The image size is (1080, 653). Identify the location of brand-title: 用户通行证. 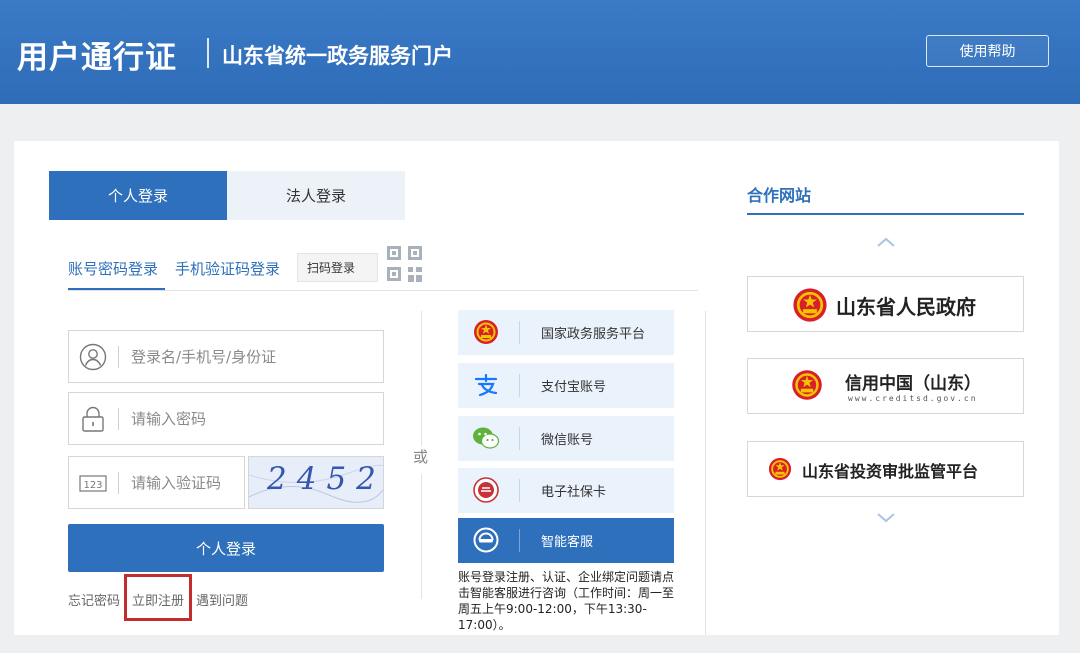
(97, 58).